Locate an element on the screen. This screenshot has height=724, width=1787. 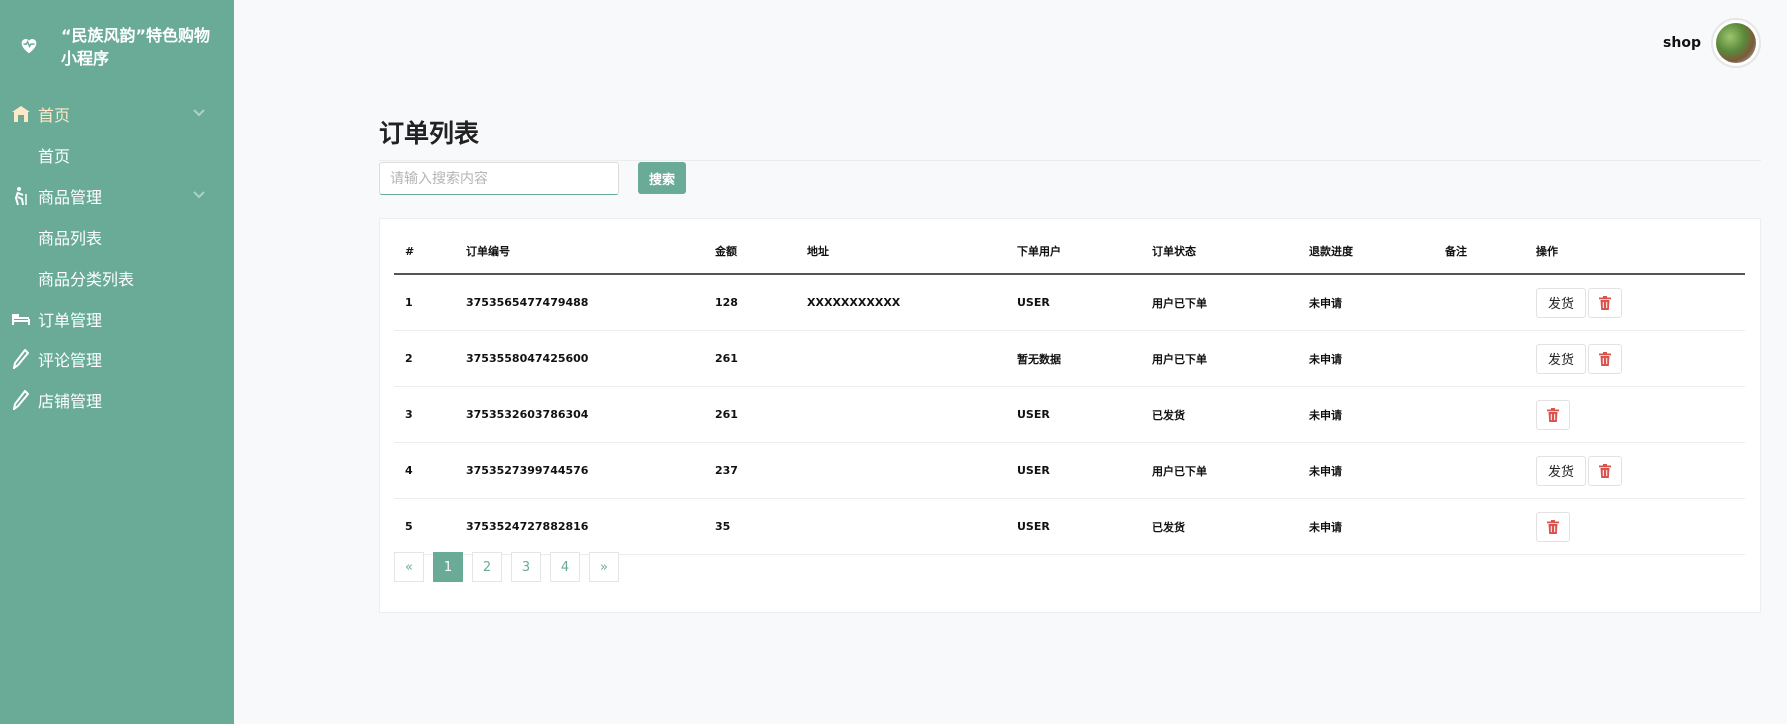
sidebar-subitem-goods-category: 商品分类列表 is located at coordinates (86, 278).